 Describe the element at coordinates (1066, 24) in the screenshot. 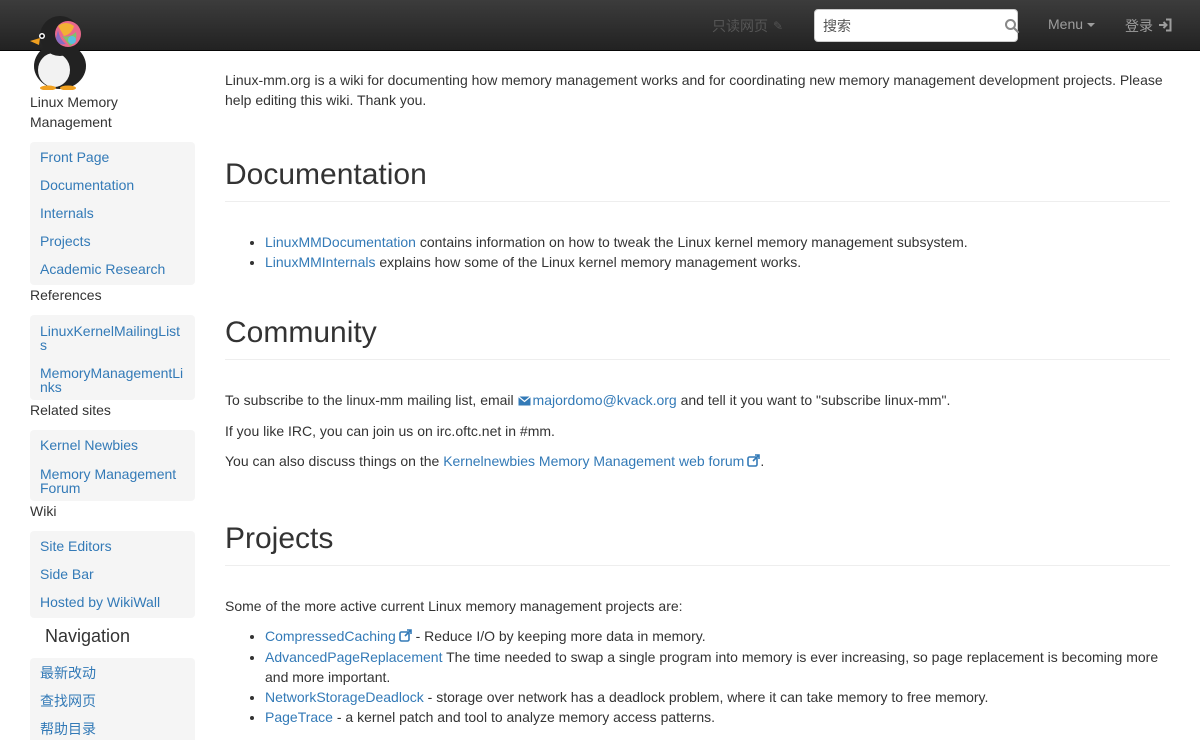

I see `menu-label: Menu` at that location.